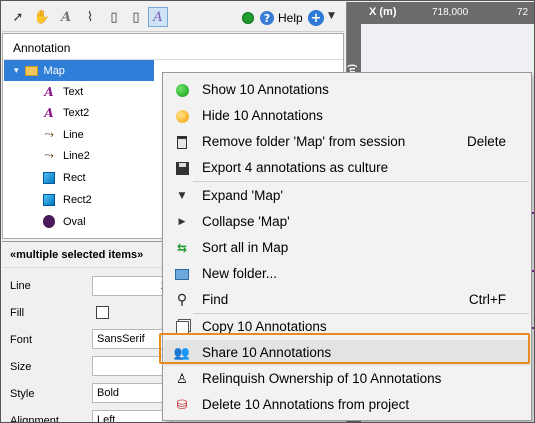  What do you see at coordinates (182, 379) in the screenshot?
I see `relinquish-icon: ♙` at bounding box center [182, 379].